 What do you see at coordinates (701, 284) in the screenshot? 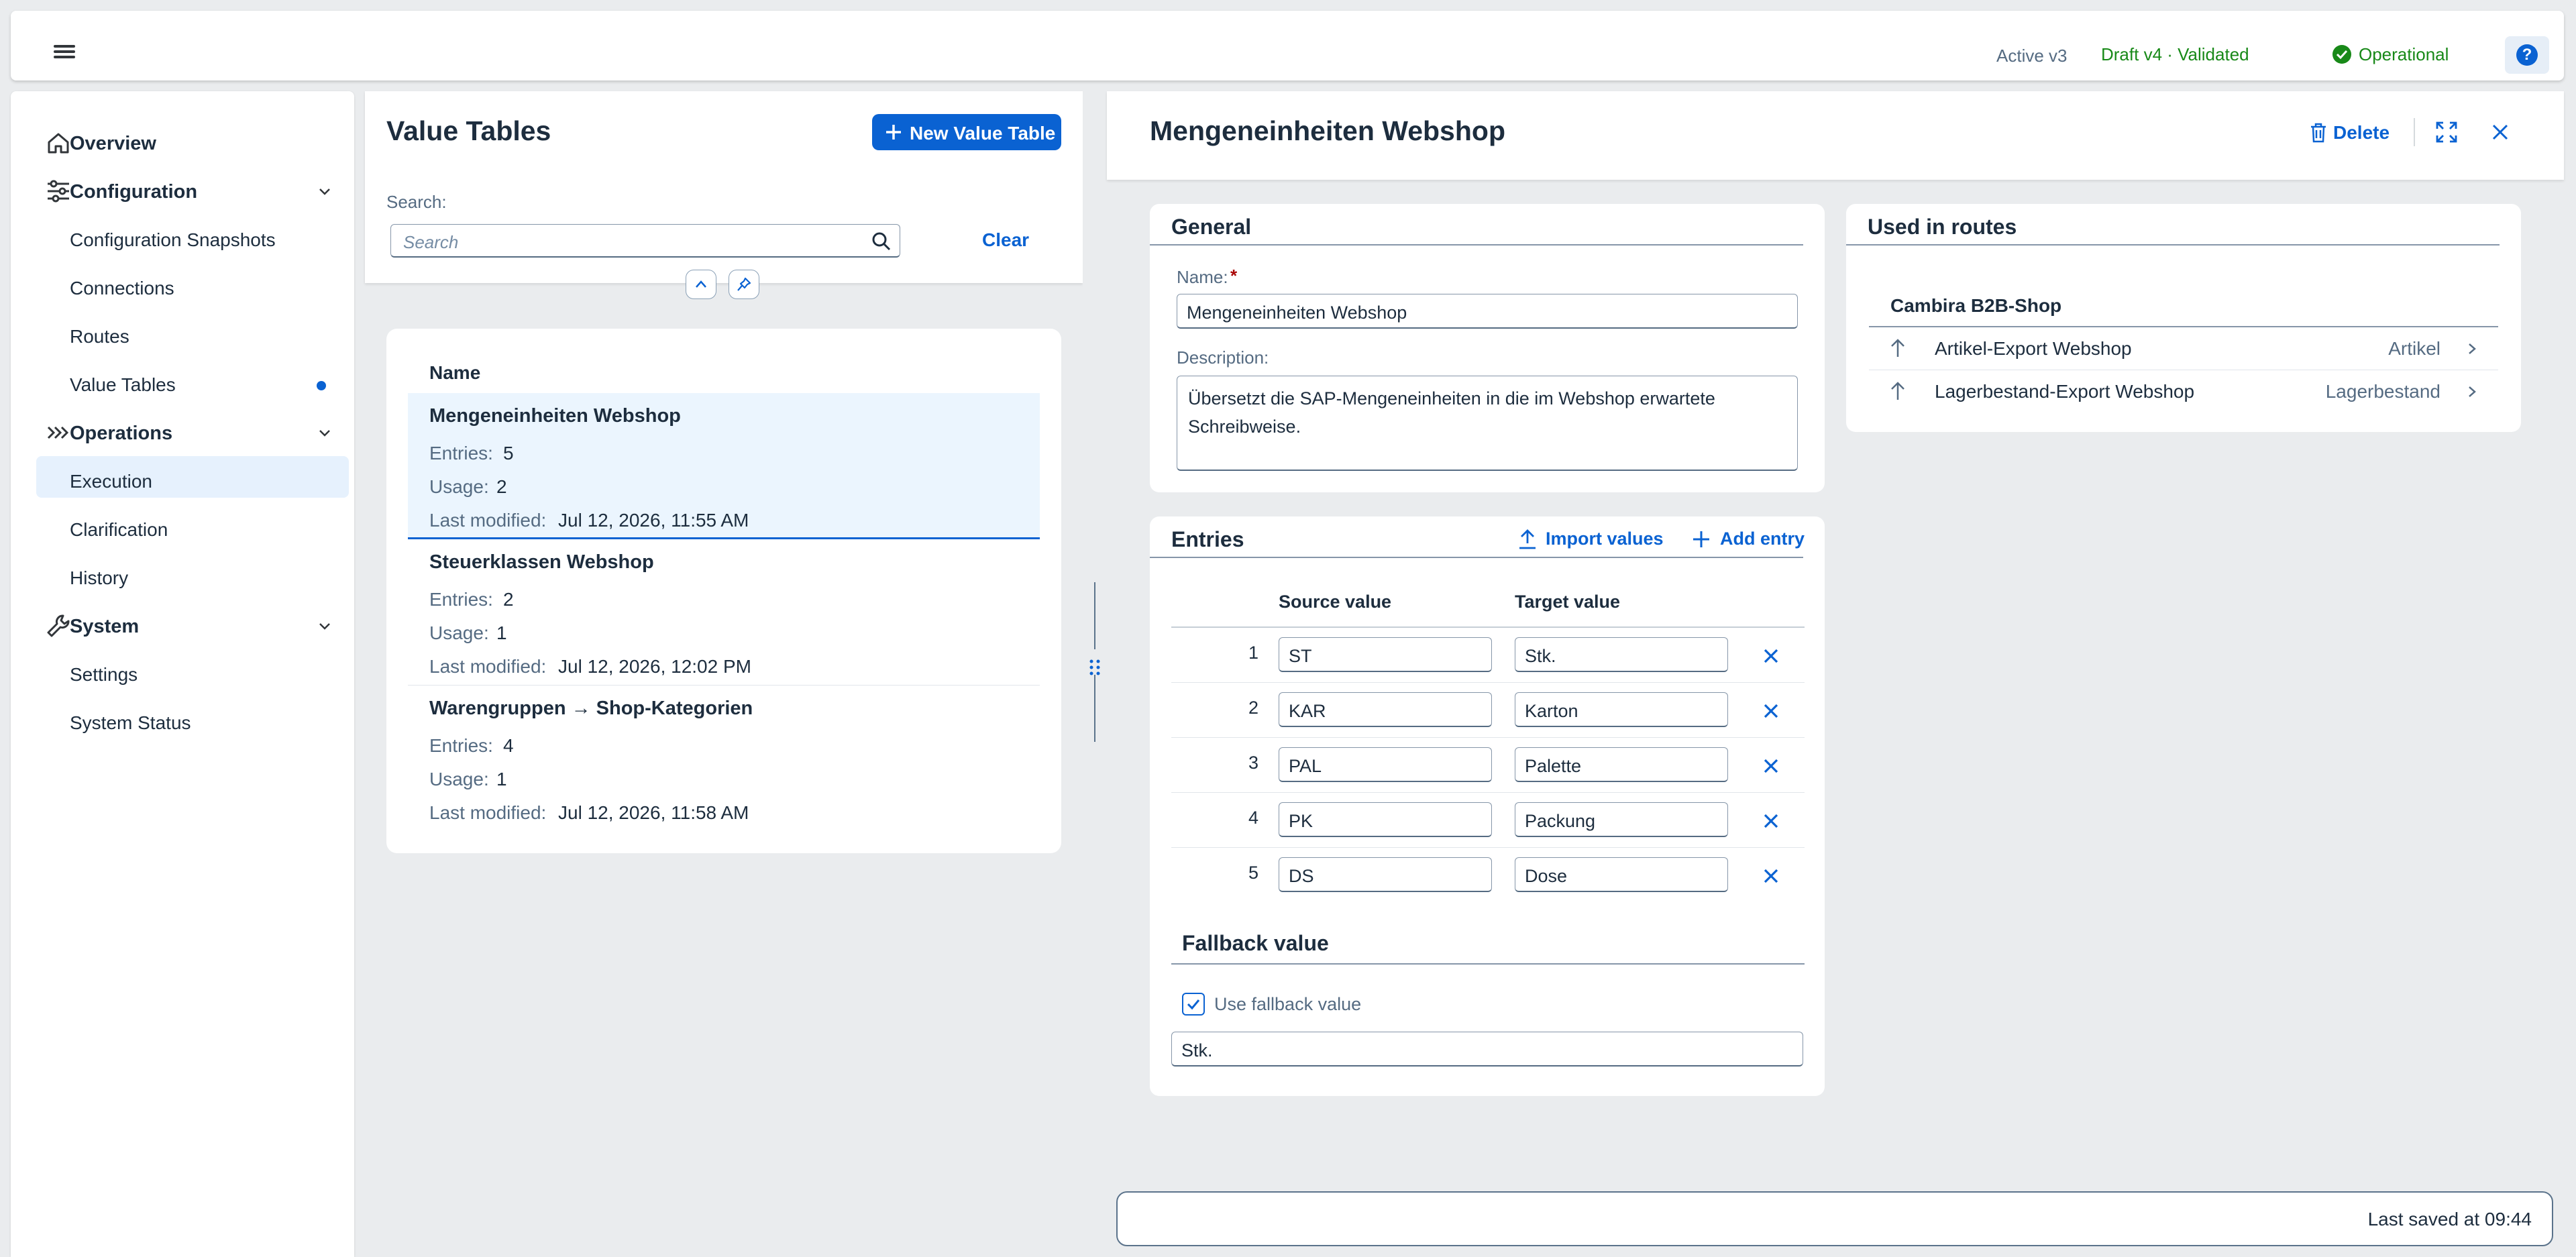
I see `collapse-header-button` at bounding box center [701, 284].